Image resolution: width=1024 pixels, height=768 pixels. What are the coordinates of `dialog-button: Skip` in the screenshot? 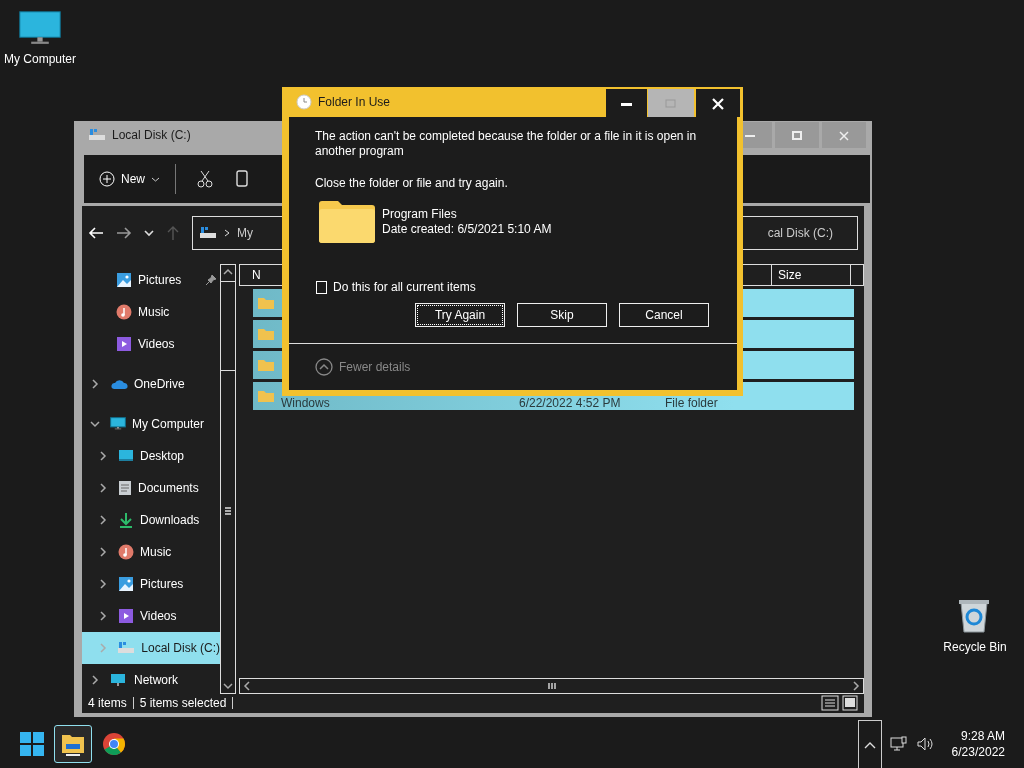 It's located at (562, 315).